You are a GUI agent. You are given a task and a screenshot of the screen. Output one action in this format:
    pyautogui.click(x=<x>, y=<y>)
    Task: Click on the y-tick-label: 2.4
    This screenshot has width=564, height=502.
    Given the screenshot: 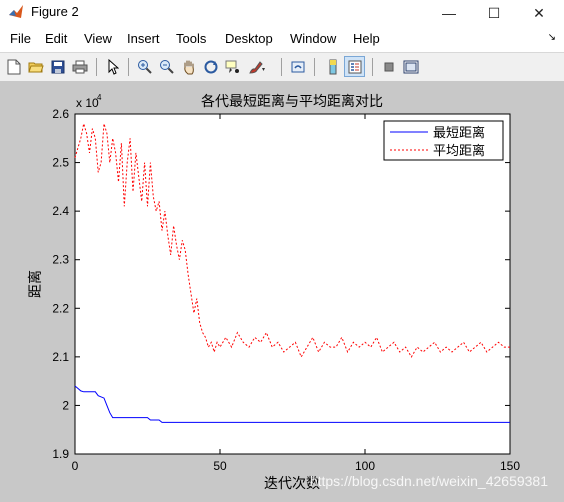 What is the action you would take?
    pyautogui.click(x=60, y=211)
    